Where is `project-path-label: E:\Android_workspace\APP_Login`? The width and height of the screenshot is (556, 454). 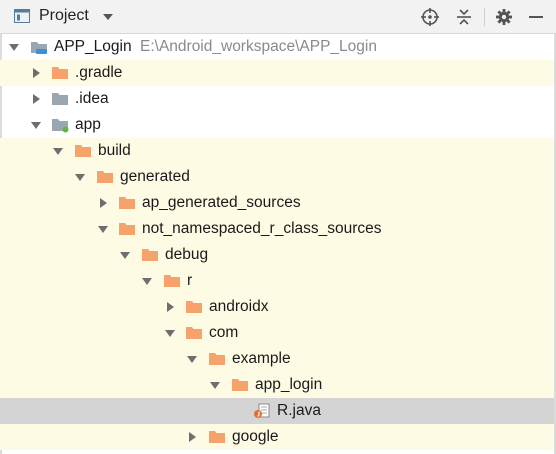 project-path-label: E:\Android_workspace\APP_Login is located at coordinates (258, 46).